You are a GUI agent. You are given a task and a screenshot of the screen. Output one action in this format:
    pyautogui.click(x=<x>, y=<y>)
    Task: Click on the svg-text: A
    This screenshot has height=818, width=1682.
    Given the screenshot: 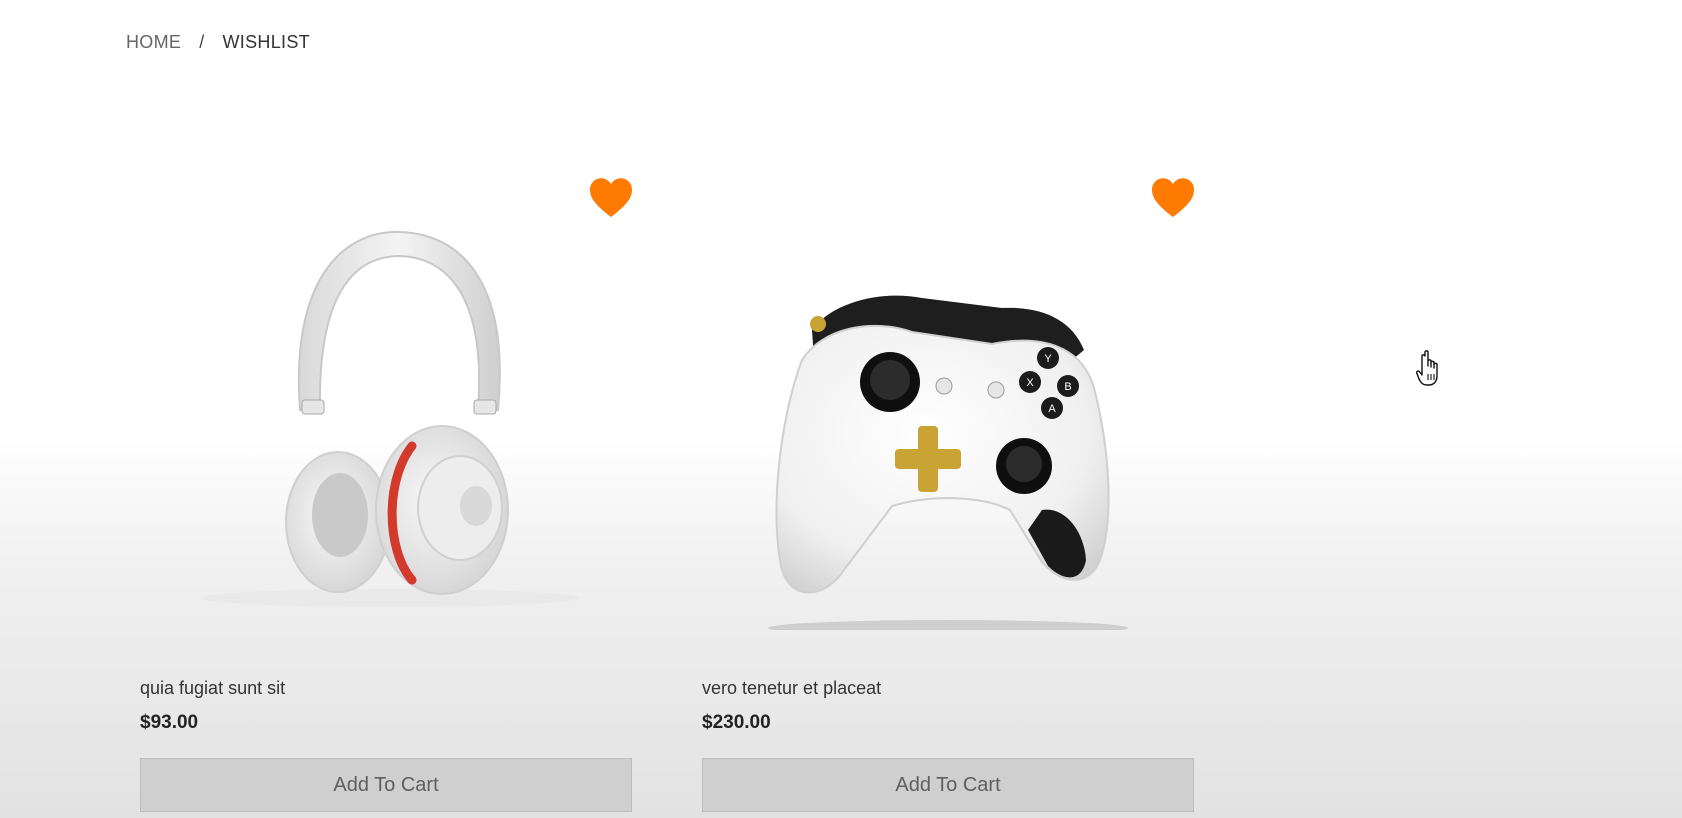 What is the action you would take?
    pyautogui.click(x=1052, y=409)
    